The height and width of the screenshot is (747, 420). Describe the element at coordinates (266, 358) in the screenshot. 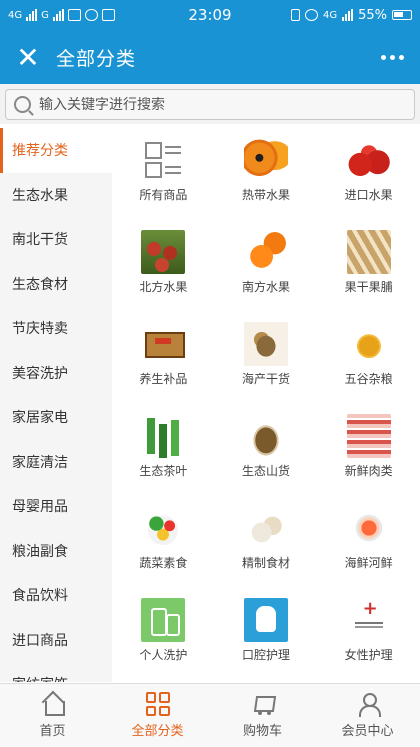

I see `grid-item: 海产干货` at that location.